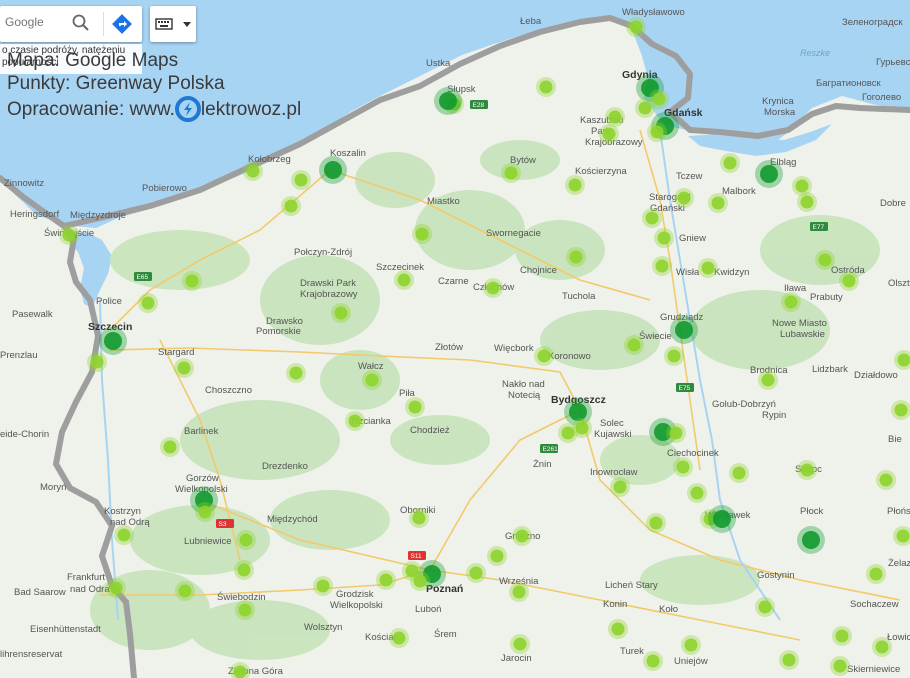  What do you see at coordinates (19, 355) in the screenshot?
I see `city-label-prenzlau: Prenzlau` at bounding box center [19, 355].